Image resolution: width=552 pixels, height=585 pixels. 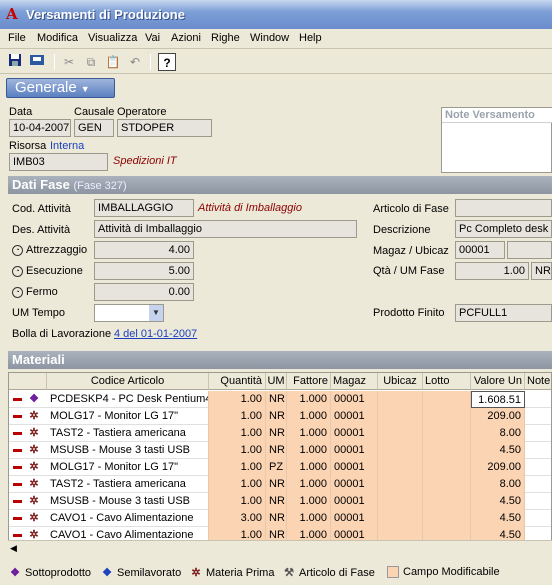 I want to click on ubicaz-field, so click(x=529, y=250).